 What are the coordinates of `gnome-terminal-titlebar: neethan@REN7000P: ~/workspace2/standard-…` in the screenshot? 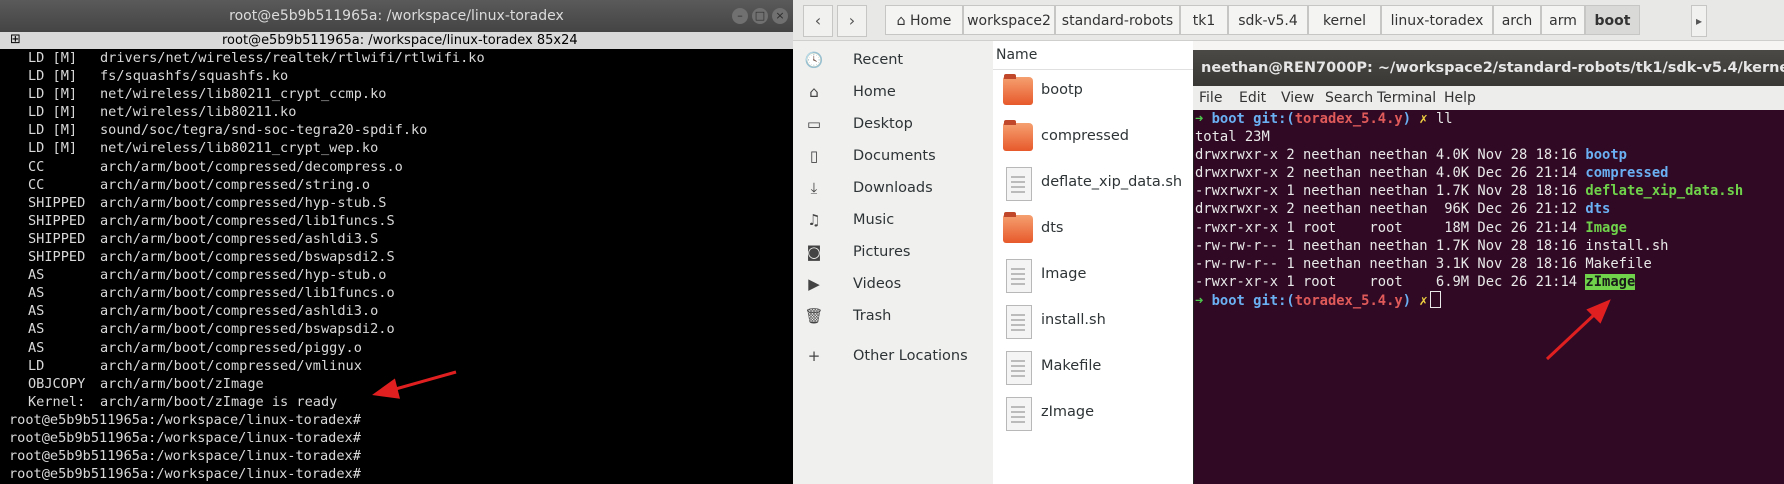 It's located at (1488, 68).